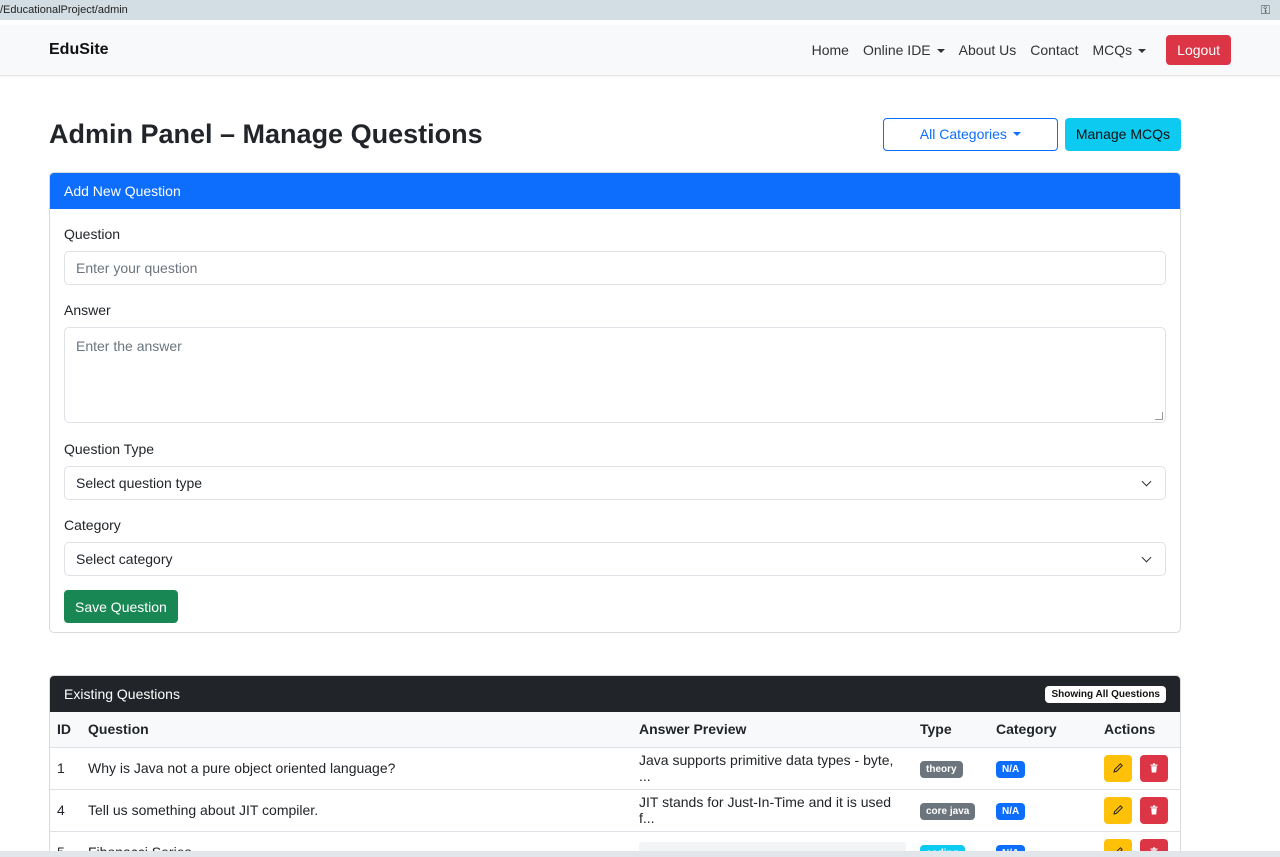 The image size is (1280, 857). I want to click on question-type-label: Question Type, so click(109, 449).